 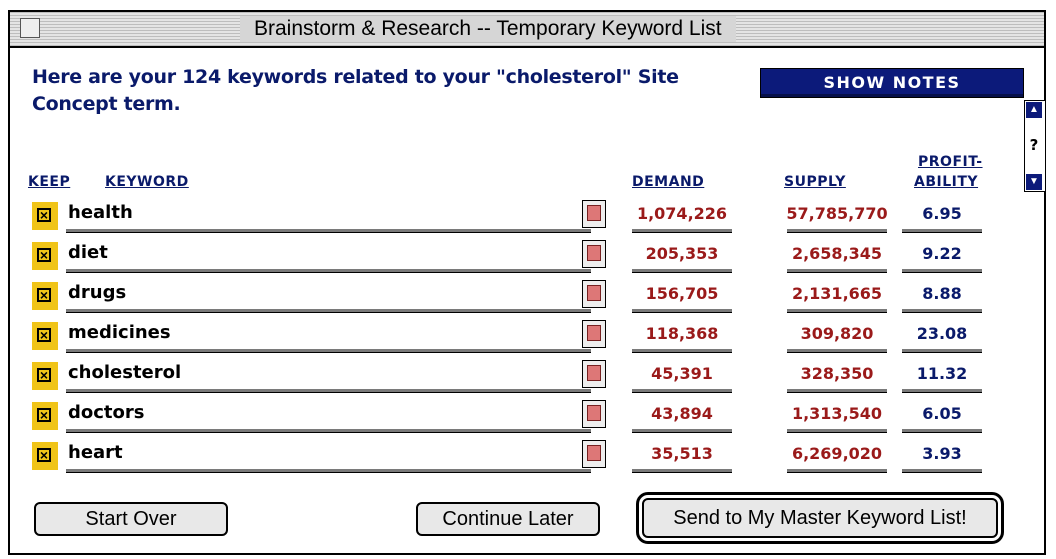 I want to click on table-row: × diet 205,353 2,658,345 9.22, so click(x=512, y=257).